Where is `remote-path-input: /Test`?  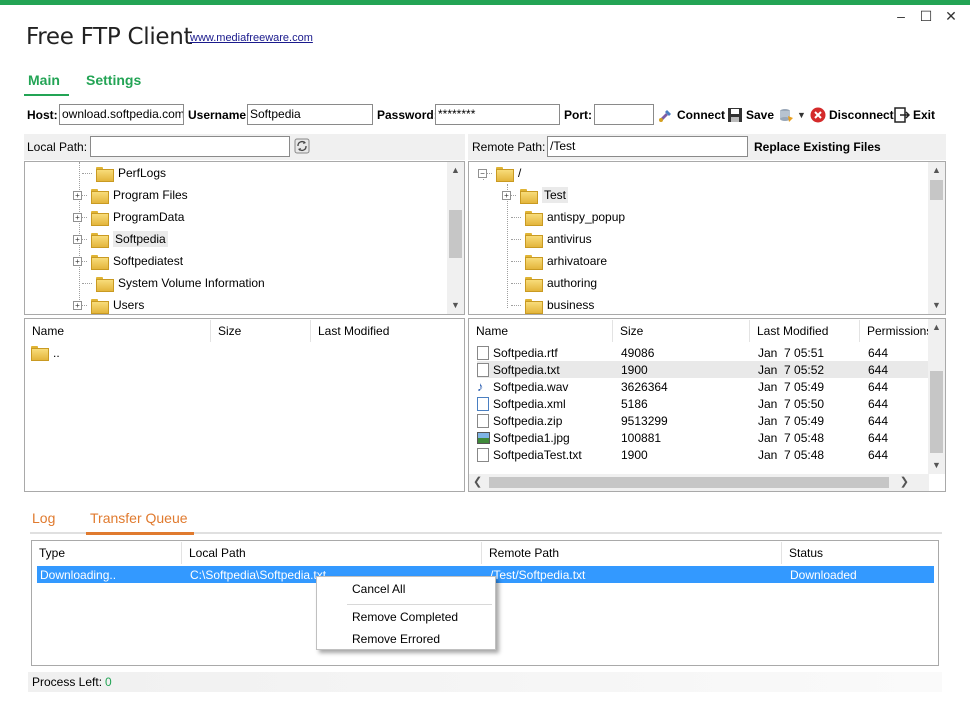
remote-path-input: /Test is located at coordinates (647, 146).